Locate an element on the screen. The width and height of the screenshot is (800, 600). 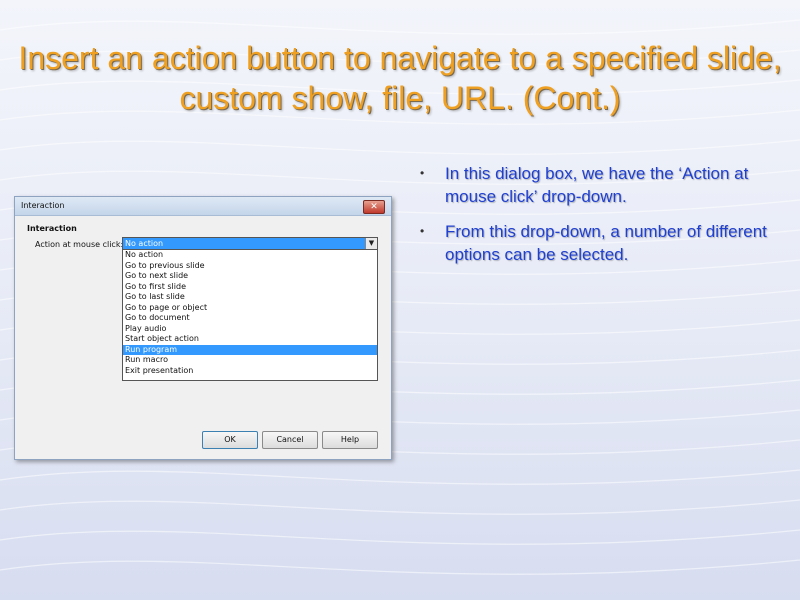
chevron-down-icon: ▼ is located at coordinates (371, 243).